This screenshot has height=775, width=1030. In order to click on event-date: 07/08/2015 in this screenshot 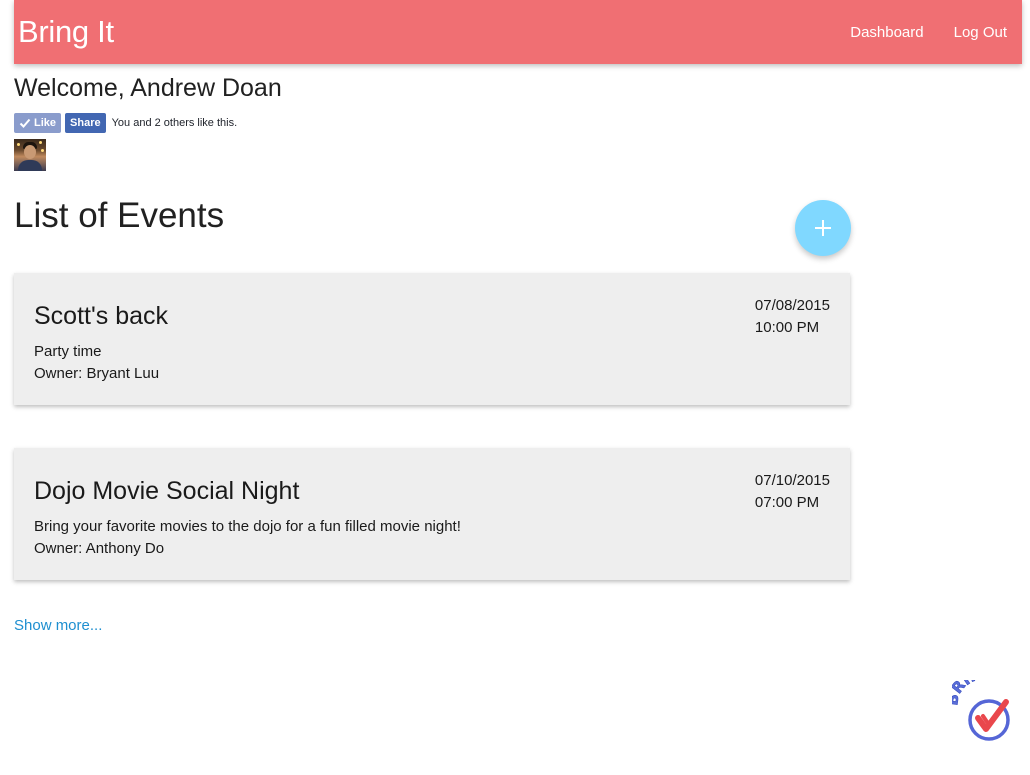, I will do `click(792, 305)`.